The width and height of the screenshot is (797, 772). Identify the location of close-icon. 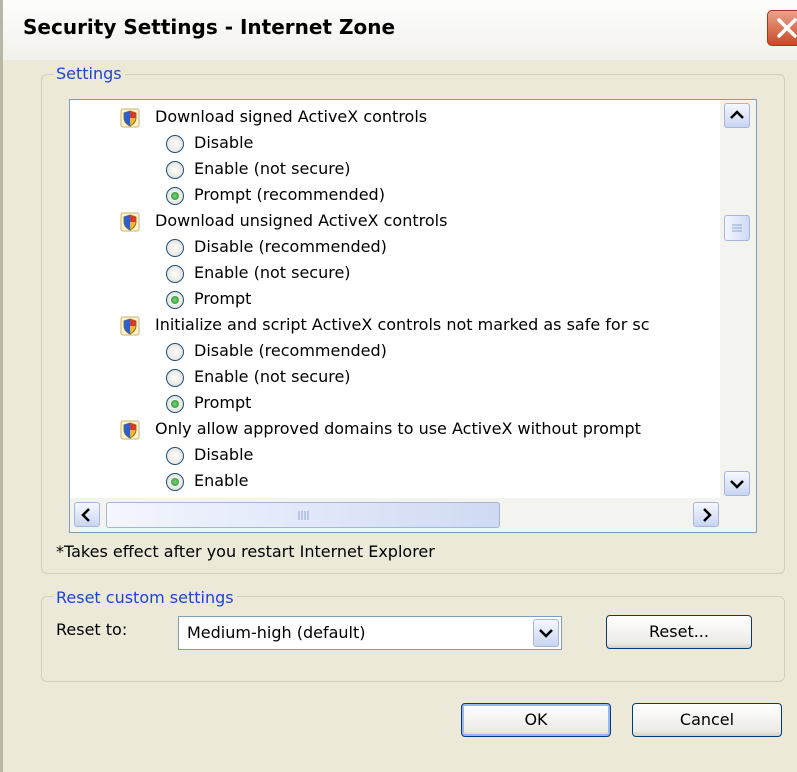
(787, 28).